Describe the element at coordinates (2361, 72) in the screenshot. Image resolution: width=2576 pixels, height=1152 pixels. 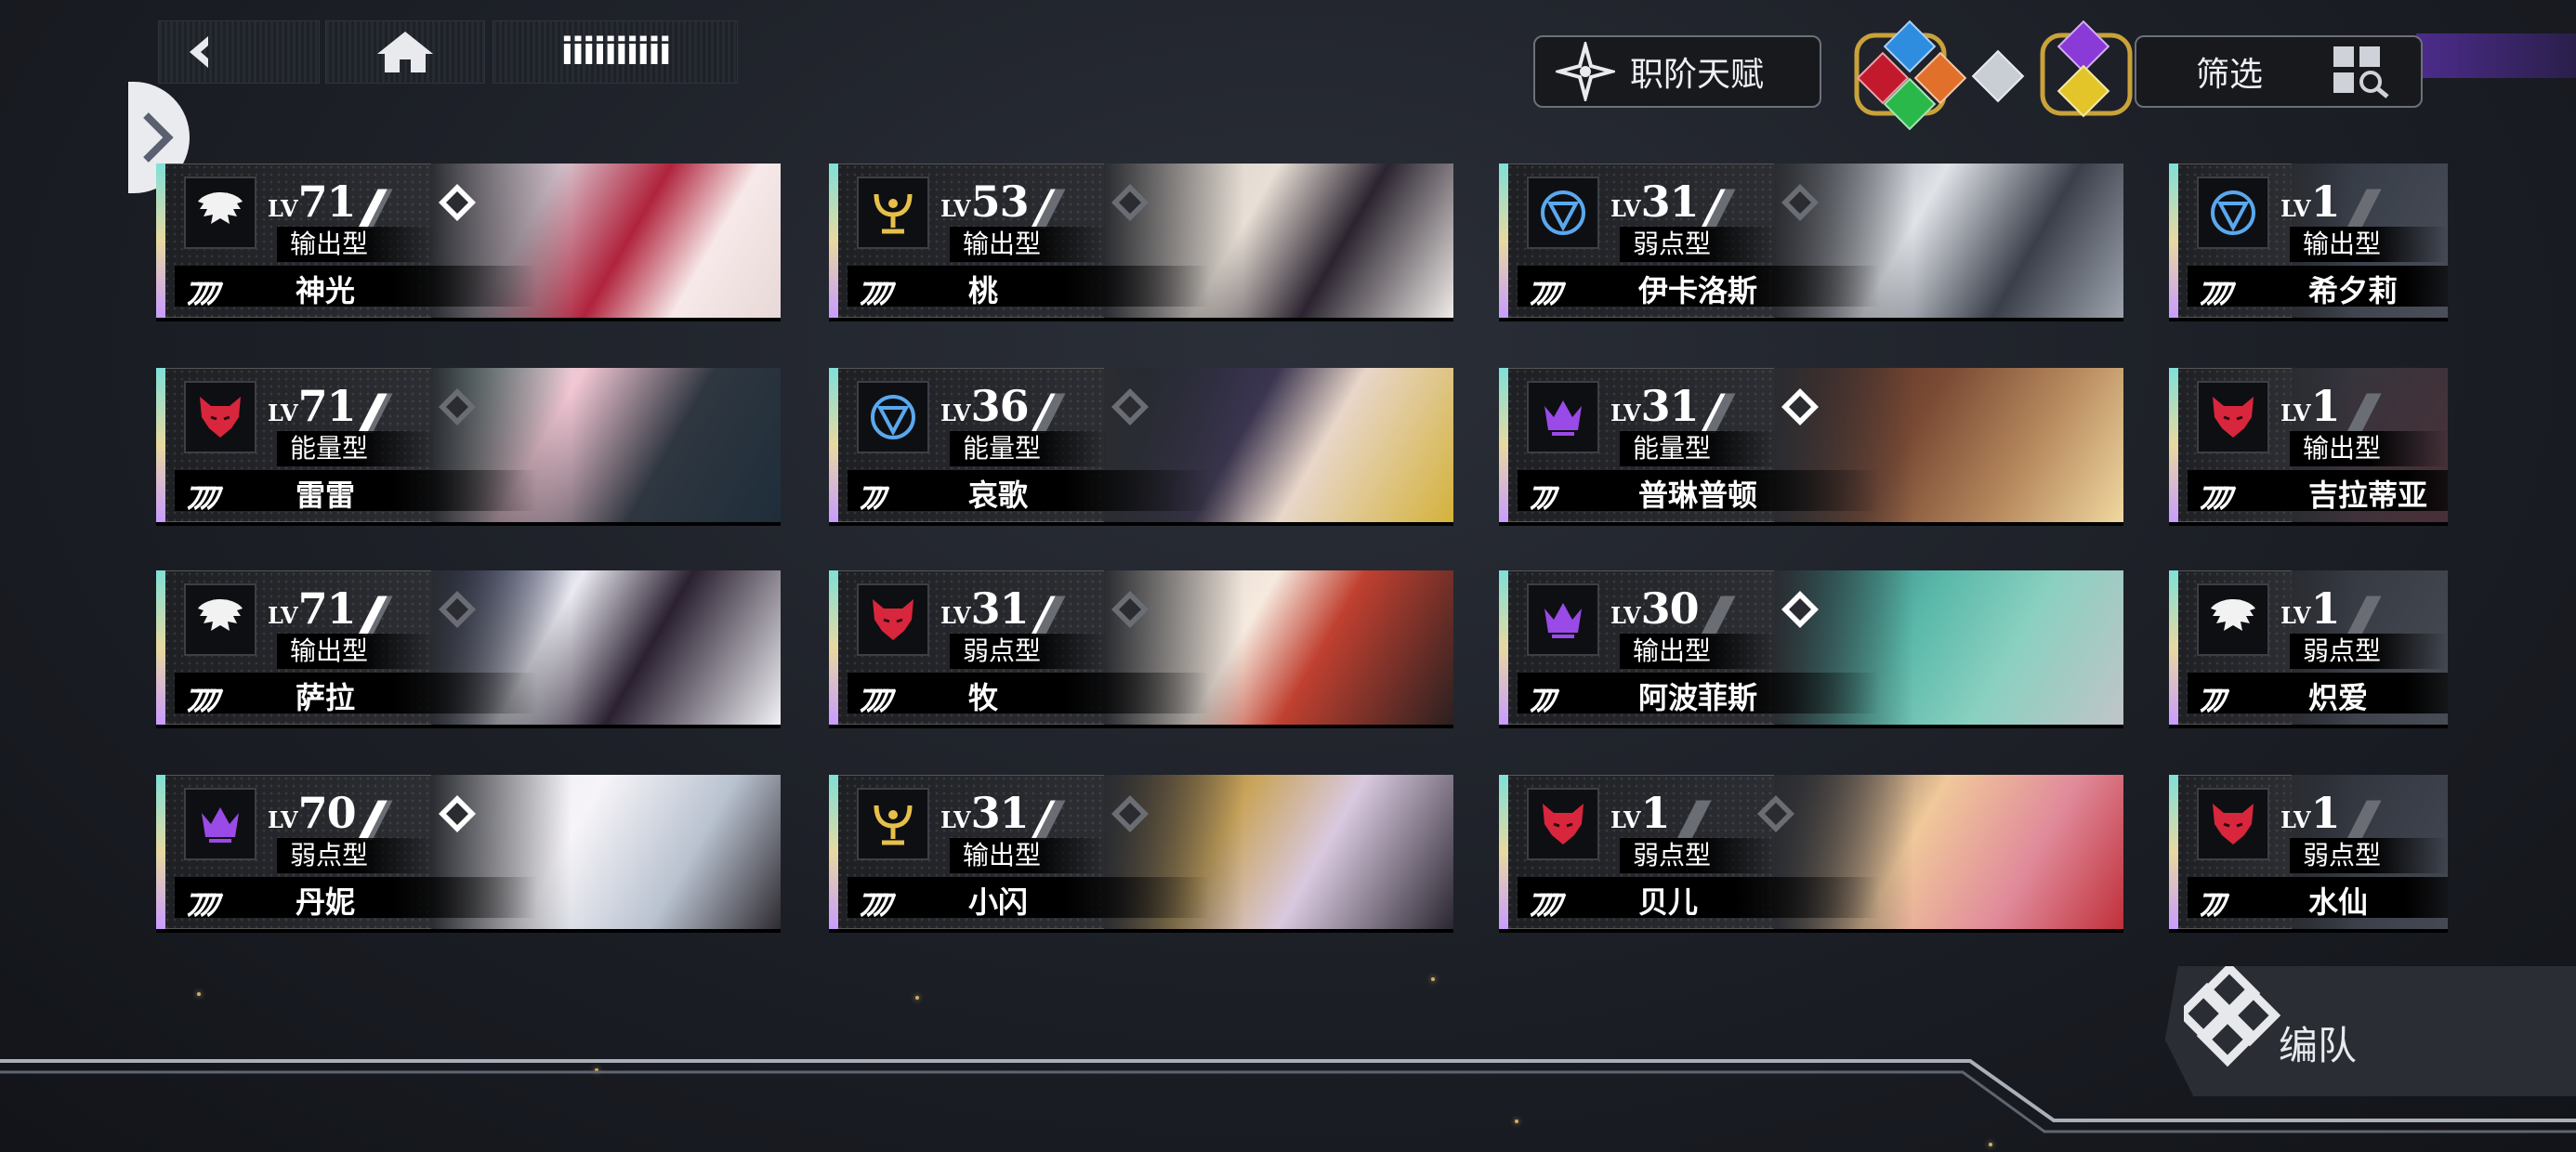
I see `grid-search-icon` at that location.